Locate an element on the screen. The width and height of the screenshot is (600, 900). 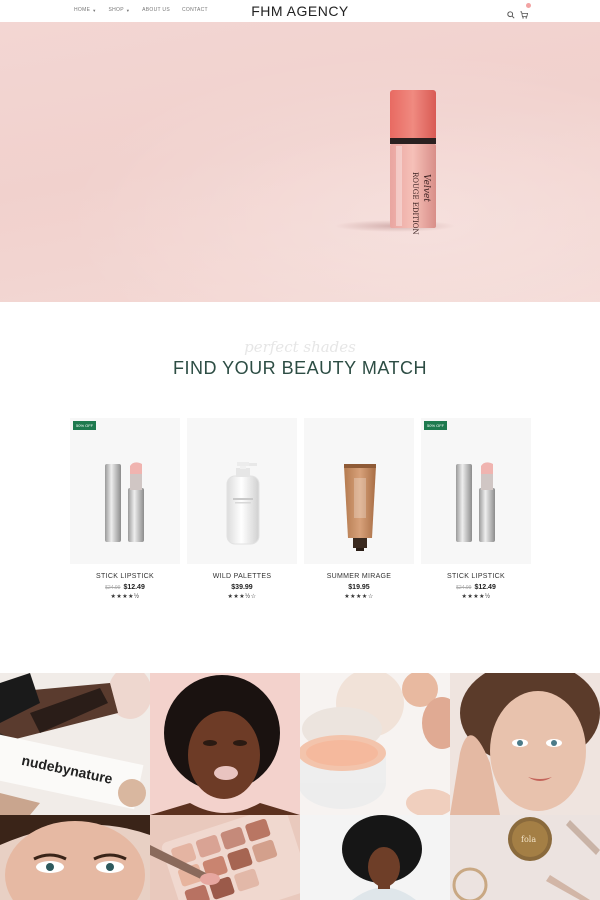
star-rating: ★★★★☆ is located at coordinates (359, 597).